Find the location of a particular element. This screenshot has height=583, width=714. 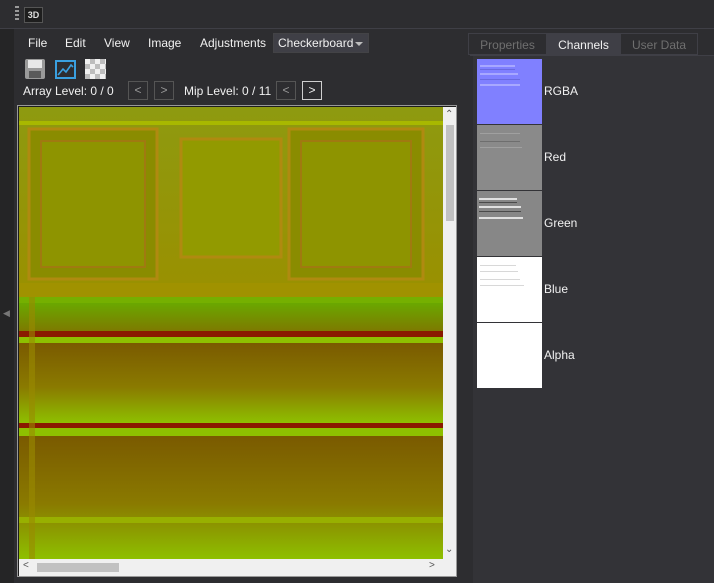

scrollbar-corner is located at coordinates (449, 567).